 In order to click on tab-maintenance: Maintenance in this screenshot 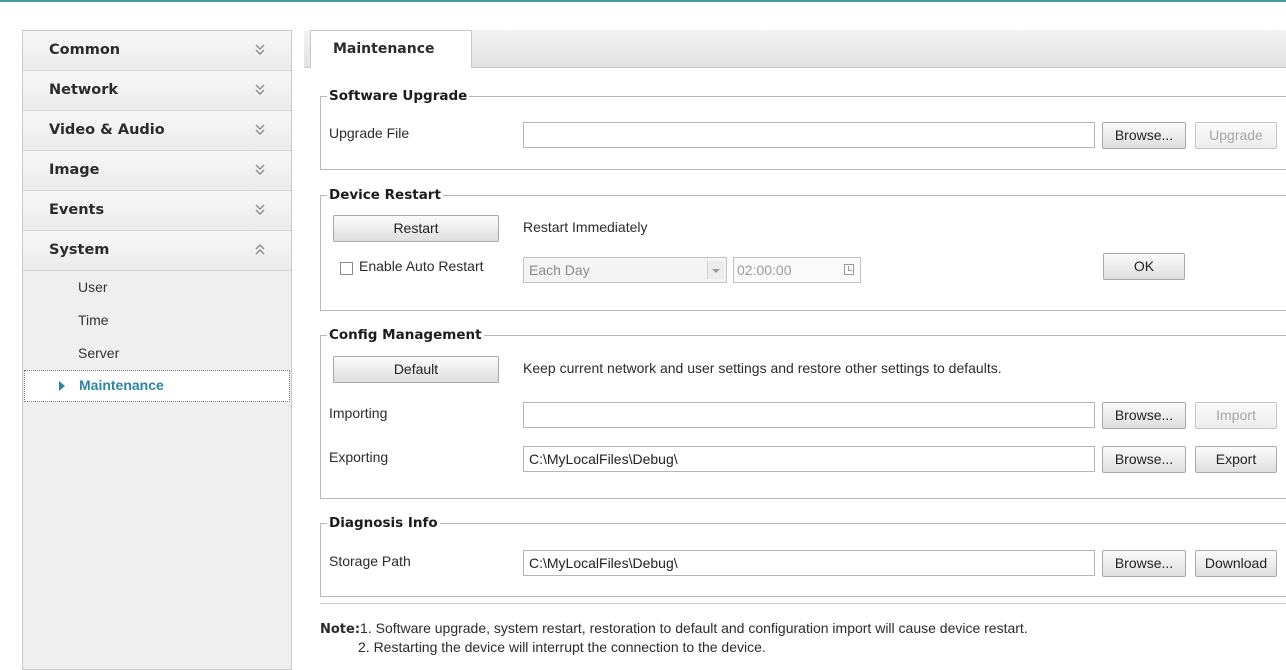, I will do `click(391, 49)`.